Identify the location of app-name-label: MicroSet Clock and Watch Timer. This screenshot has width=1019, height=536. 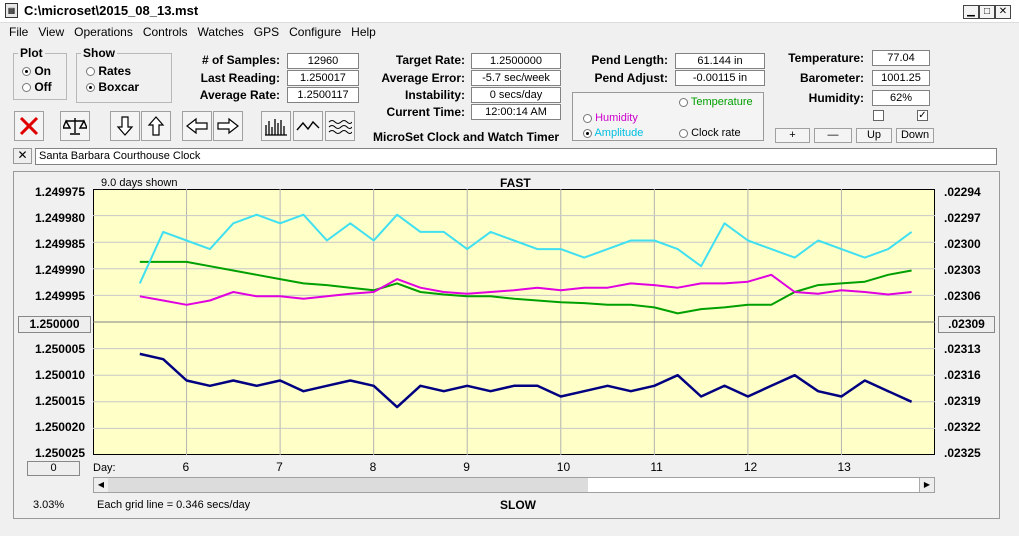
(466, 137).